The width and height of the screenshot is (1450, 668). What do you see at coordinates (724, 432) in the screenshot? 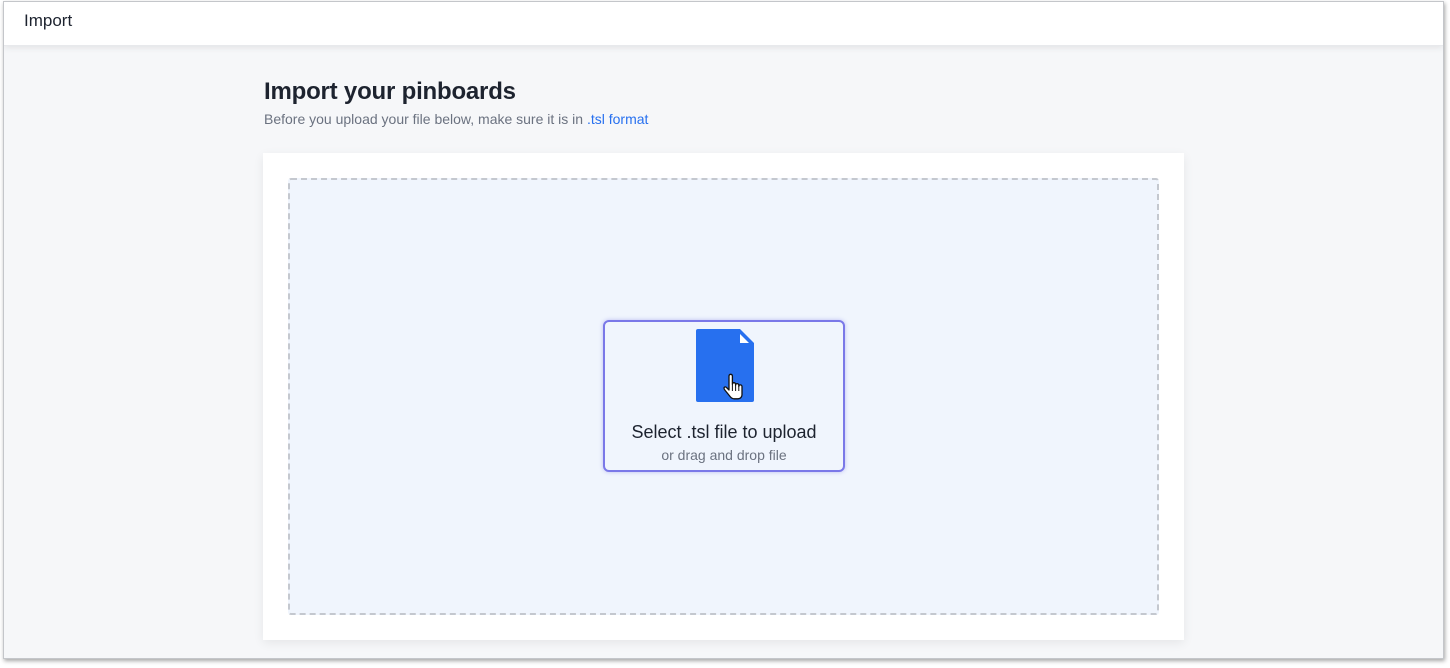
I see `upload-title: Select .tsl file to upload` at bounding box center [724, 432].